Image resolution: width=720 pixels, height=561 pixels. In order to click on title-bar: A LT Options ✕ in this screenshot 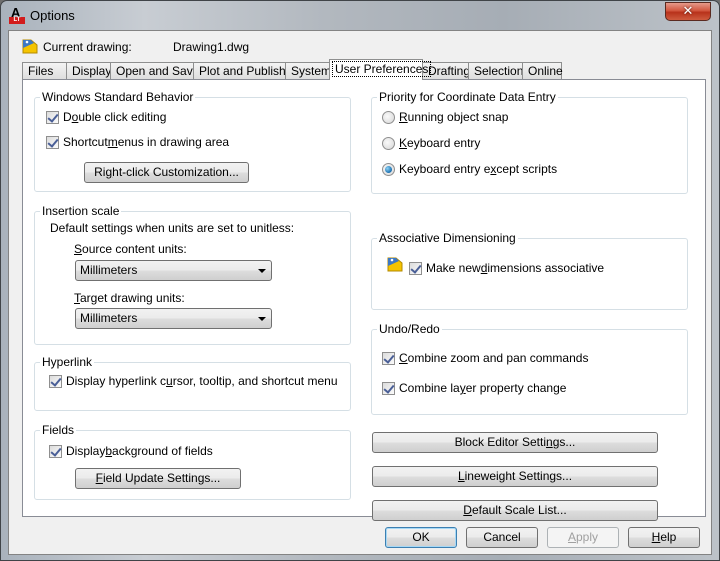, I will do `click(360, 15)`.